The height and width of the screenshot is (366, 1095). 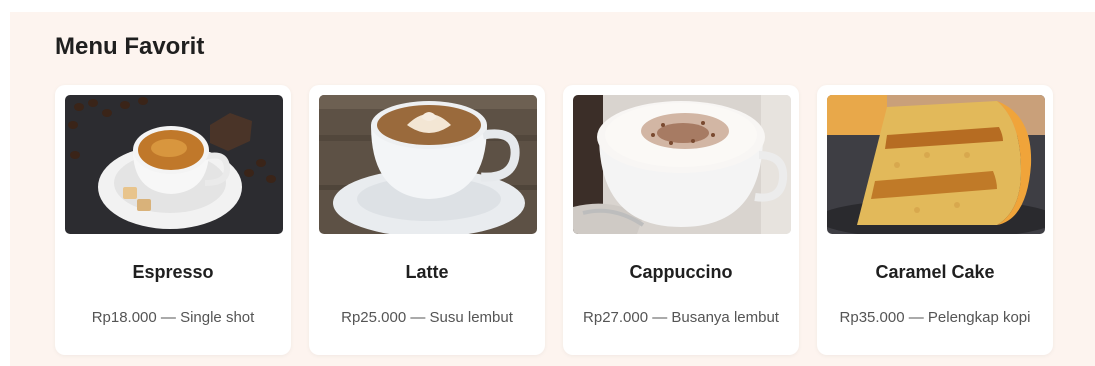 What do you see at coordinates (681, 317) in the screenshot?
I see `menu-item-description: Rp27.000 — Busanya lembut` at bounding box center [681, 317].